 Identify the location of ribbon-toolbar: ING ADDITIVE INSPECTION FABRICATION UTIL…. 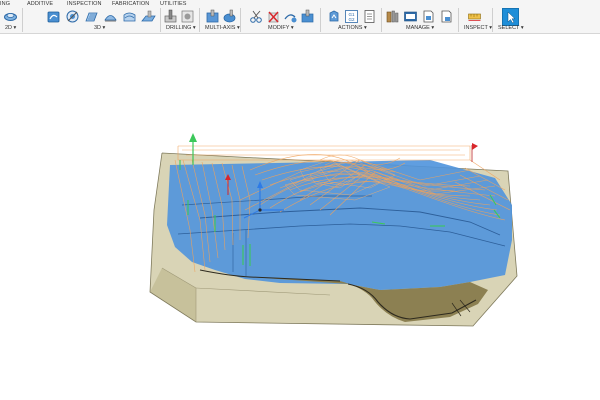
(300, 17).